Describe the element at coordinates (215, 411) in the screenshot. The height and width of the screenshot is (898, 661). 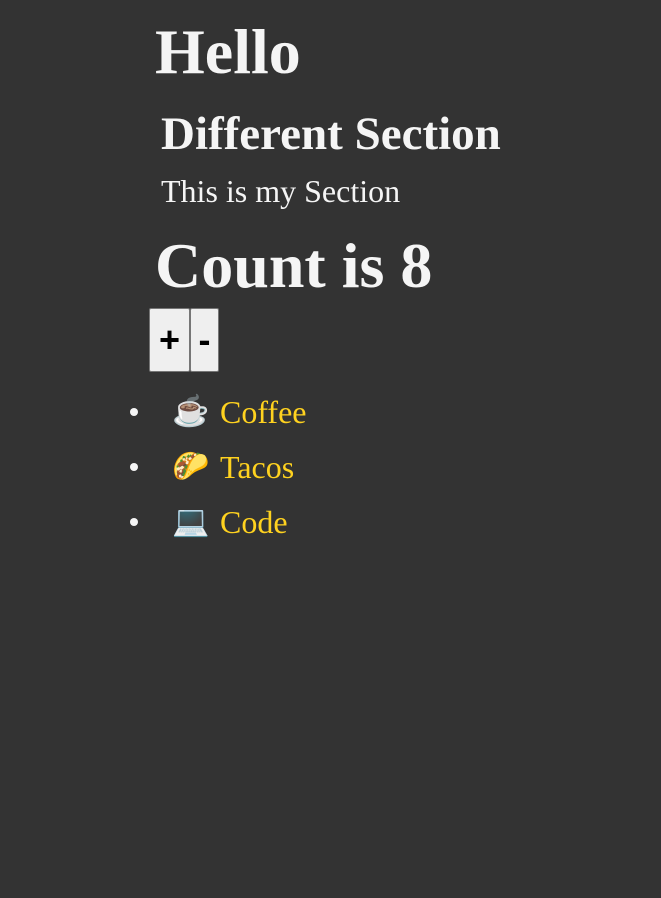
I see `list-item: ☕ Coffee` at that location.